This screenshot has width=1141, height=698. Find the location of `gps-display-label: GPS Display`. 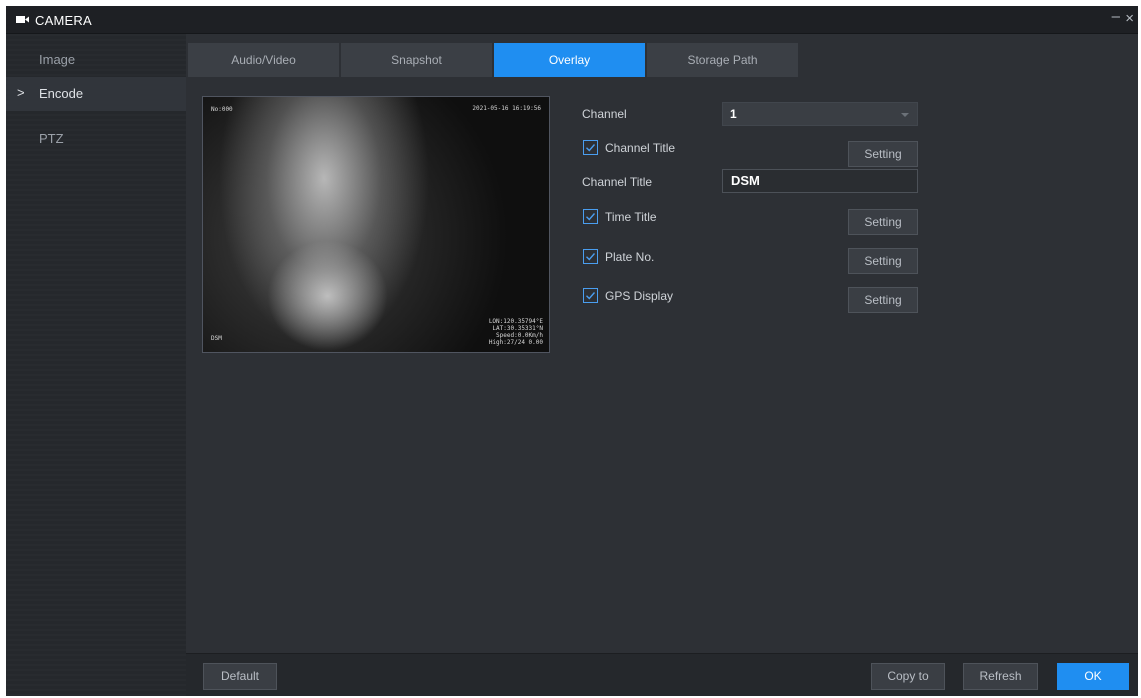

gps-display-label: GPS Display is located at coordinates (639, 296).